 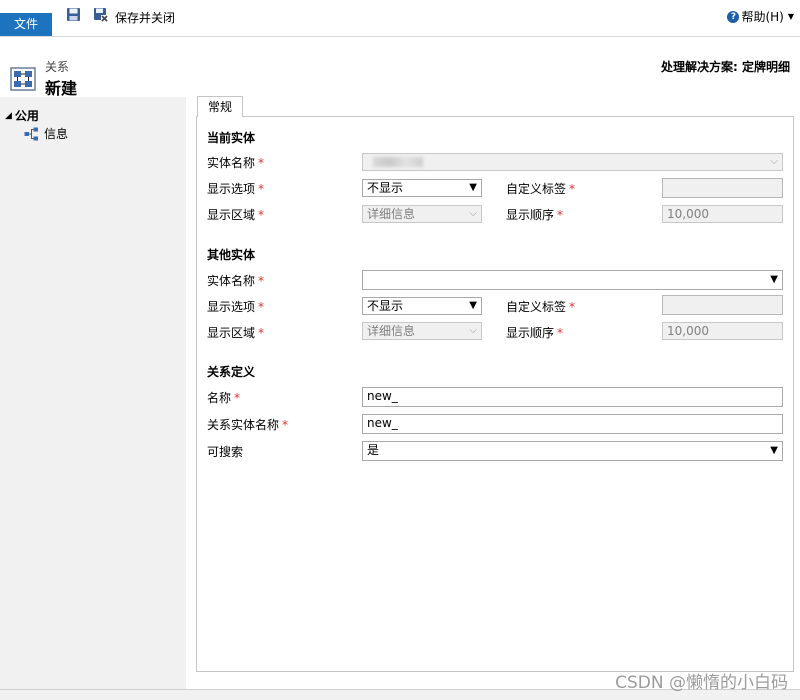 I want to click on relationship-entity-name-input: new_, so click(x=572, y=424).